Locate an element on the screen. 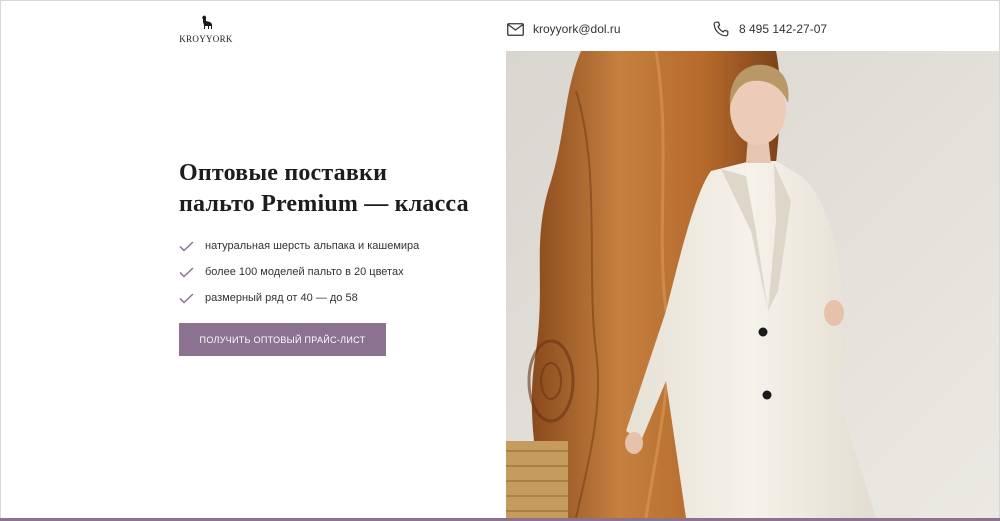 This screenshot has height=521, width=1000. feature-item: более 100 моделей пальто в 20 цветах is located at coordinates (299, 272).